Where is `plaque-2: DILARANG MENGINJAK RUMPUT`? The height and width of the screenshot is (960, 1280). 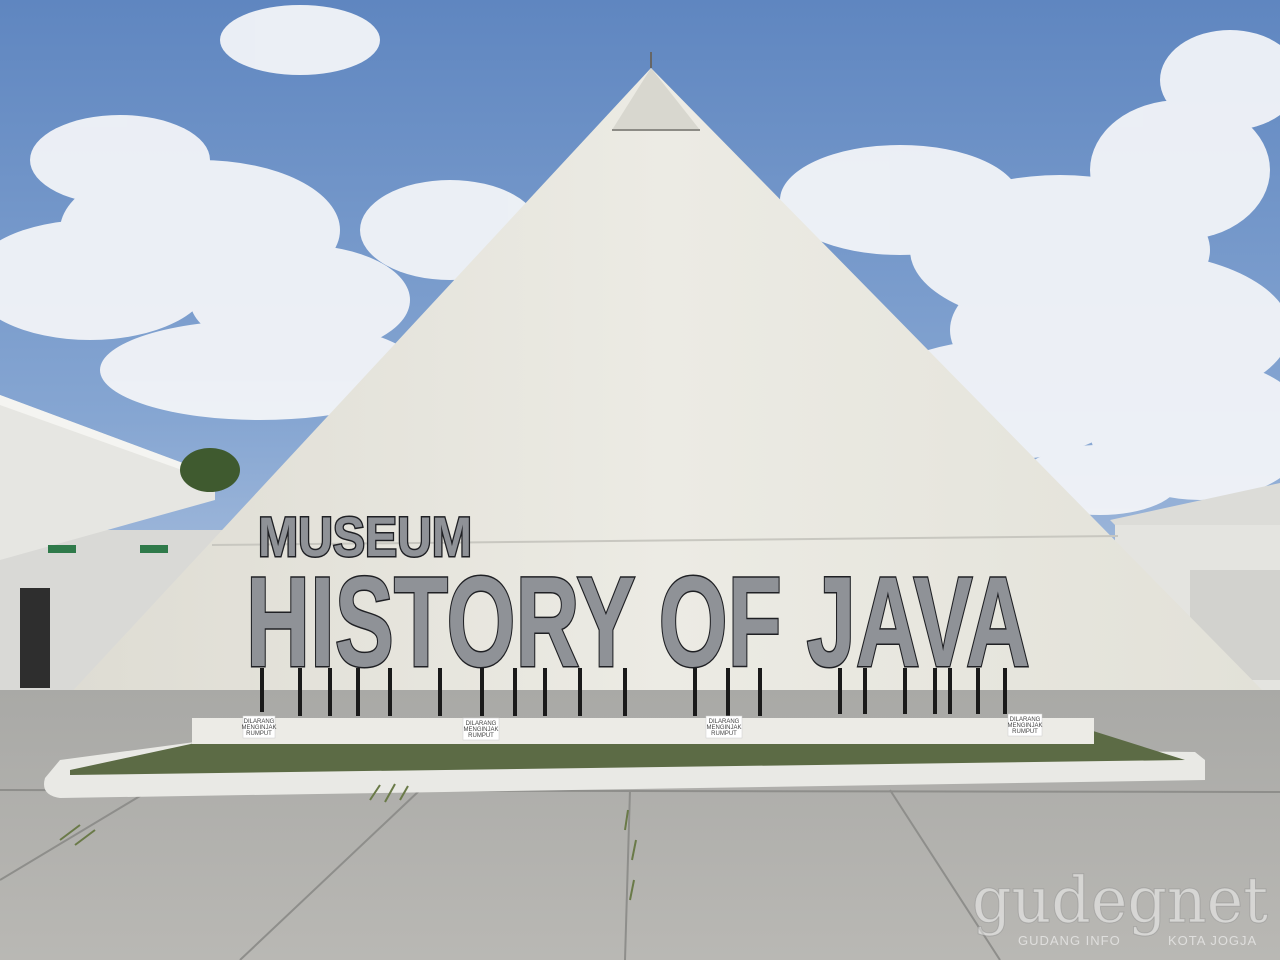 plaque-2: DILARANG MENGINJAK RUMPUT is located at coordinates (481, 729).